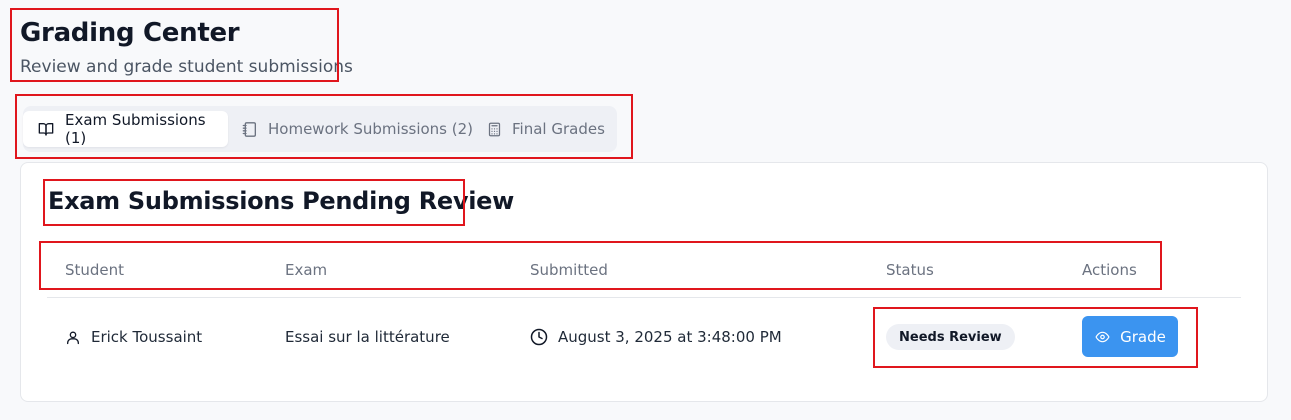  Describe the element at coordinates (306, 270) in the screenshot. I see `column-header-exam: Exam` at that location.